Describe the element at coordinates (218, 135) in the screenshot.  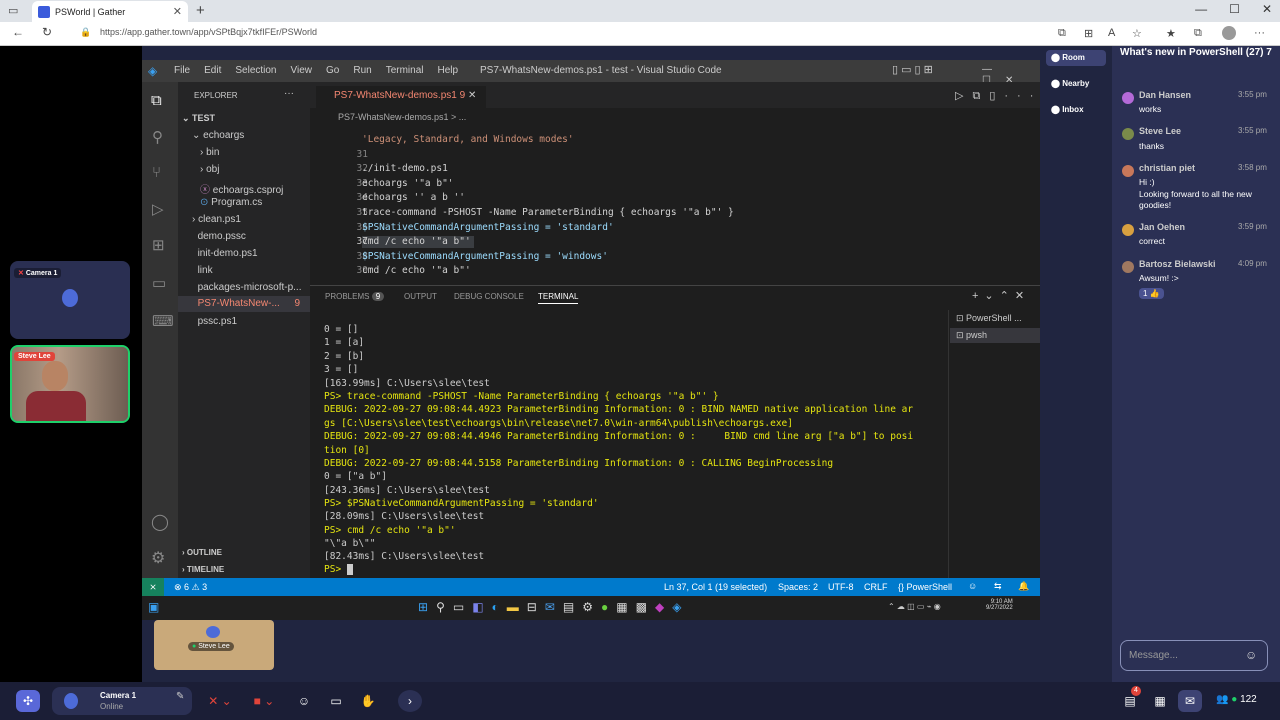
I see `tree-folder-echoargs: ⌄ echoargs` at that location.